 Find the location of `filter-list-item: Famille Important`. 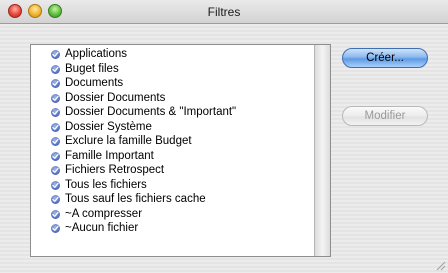

filter-list-item: Famille Important is located at coordinates (171, 156).